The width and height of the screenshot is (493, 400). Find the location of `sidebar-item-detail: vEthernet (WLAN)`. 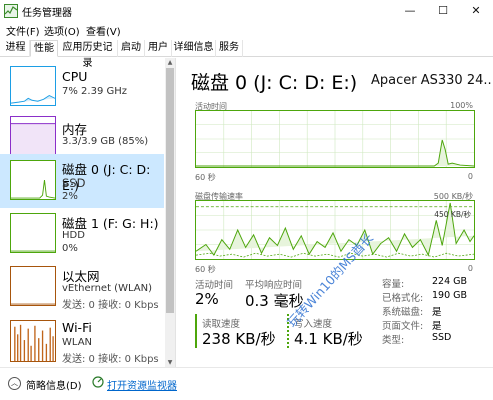

sidebar-item-detail: vEthernet (WLAN) is located at coordinates (107, 288).